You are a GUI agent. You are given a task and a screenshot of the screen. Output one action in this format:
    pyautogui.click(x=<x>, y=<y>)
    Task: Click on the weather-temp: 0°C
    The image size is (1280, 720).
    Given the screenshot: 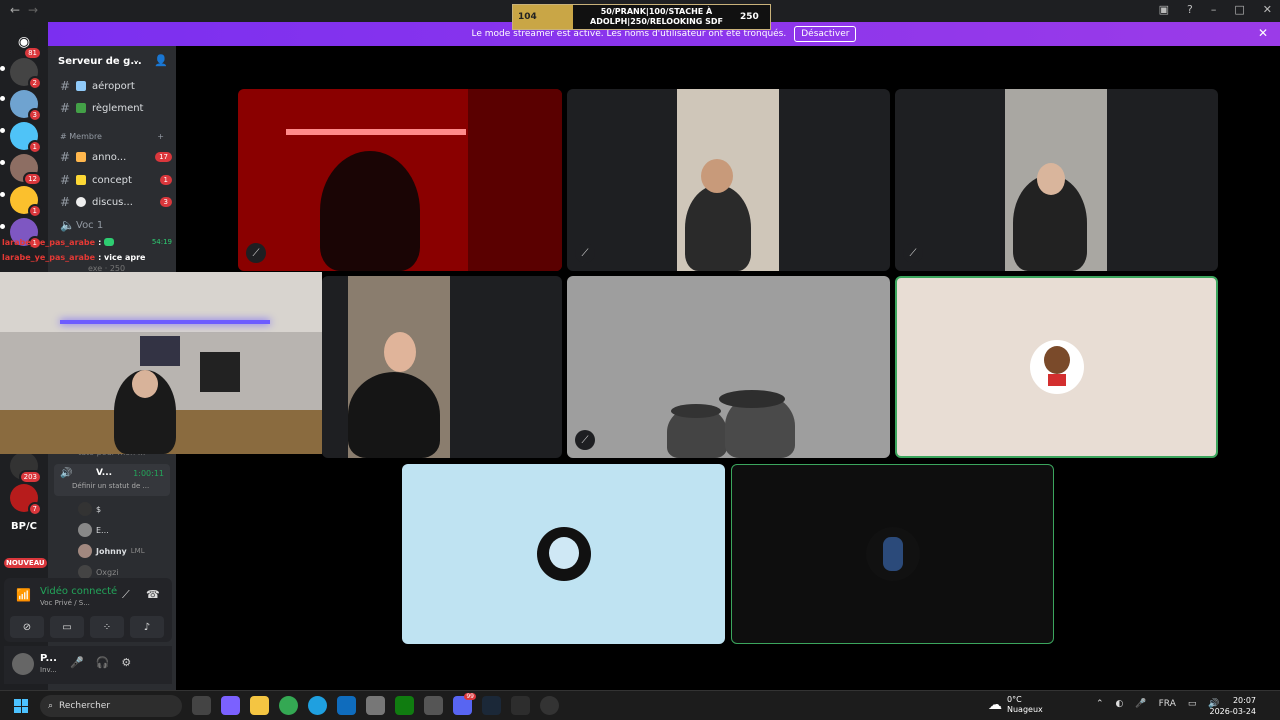 What is the action you would take?
    pyautogui.click(x=1014, y=699)
    